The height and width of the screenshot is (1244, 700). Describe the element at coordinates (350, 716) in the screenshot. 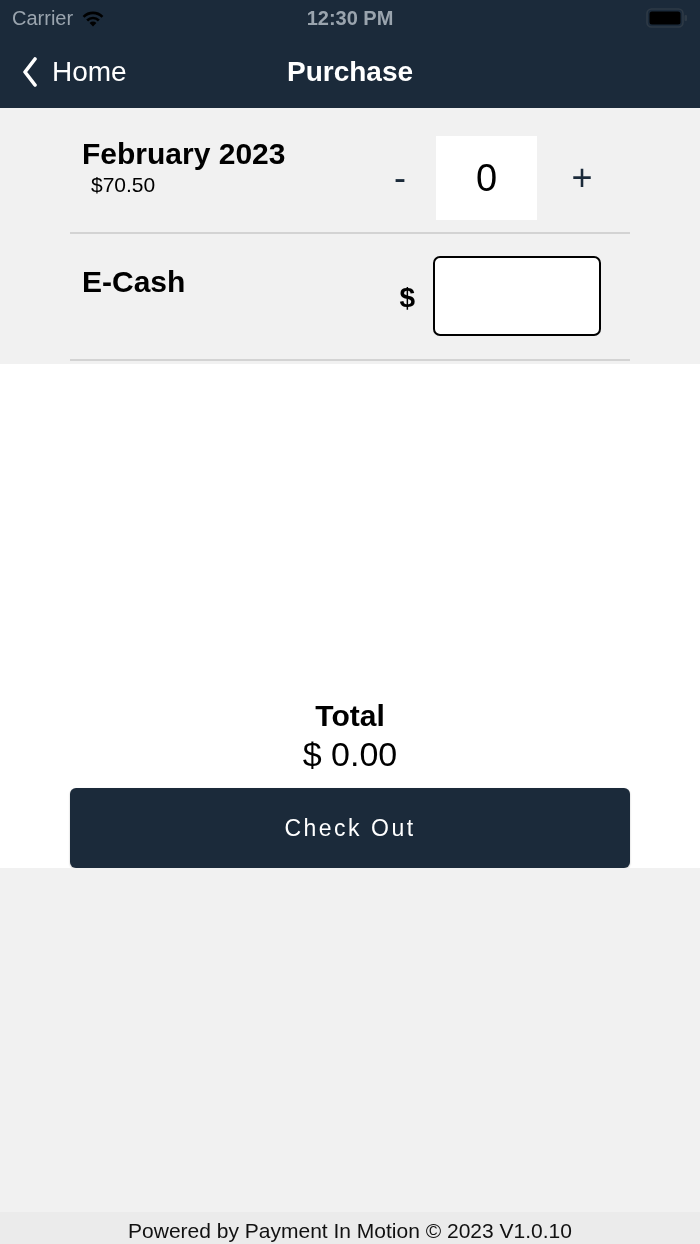

I see `total-label: Total` at that location.